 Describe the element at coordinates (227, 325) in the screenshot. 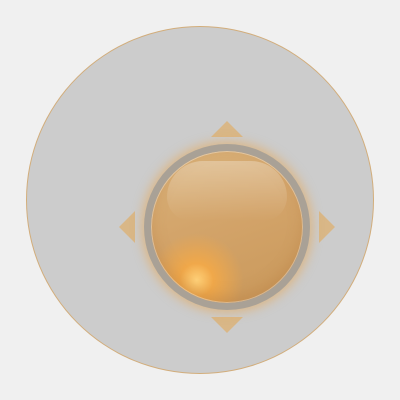

I see `arrow-down-icon` at that location.